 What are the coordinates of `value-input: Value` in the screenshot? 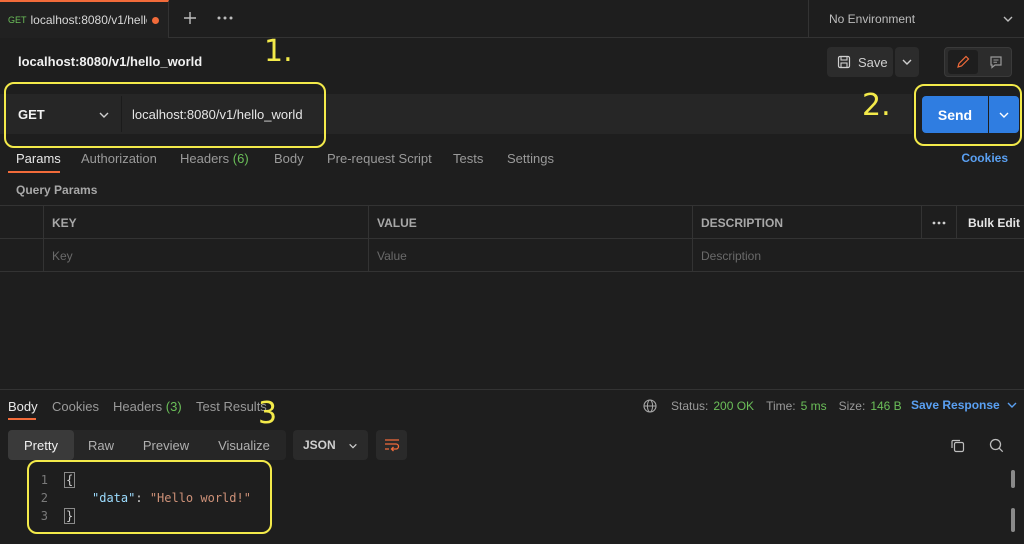 It's located at (531, 255).